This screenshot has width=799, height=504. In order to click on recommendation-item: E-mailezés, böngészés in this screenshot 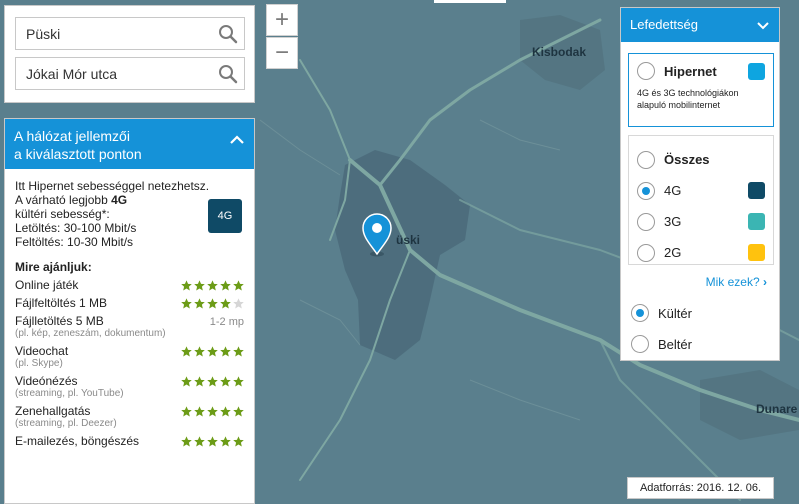, I will do `click(129, 441)`.